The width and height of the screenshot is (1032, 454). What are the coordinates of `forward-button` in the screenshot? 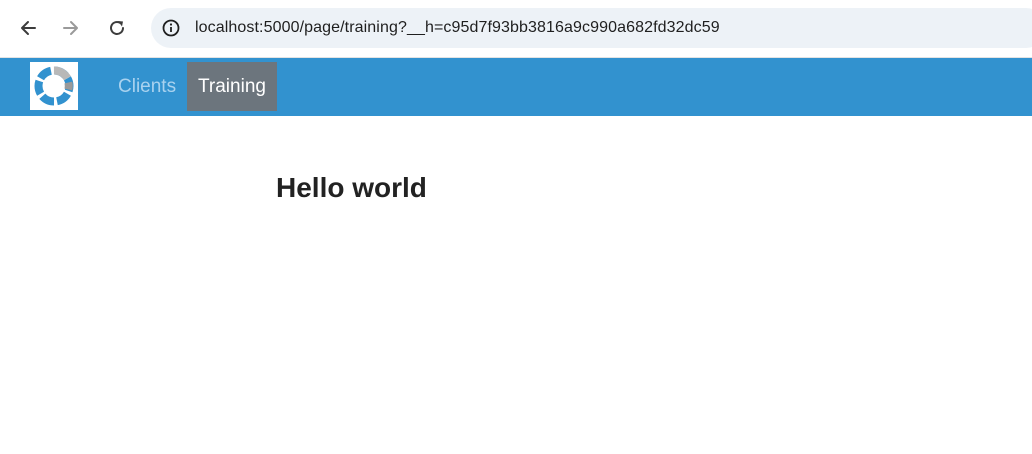 It's located at (71, 28).